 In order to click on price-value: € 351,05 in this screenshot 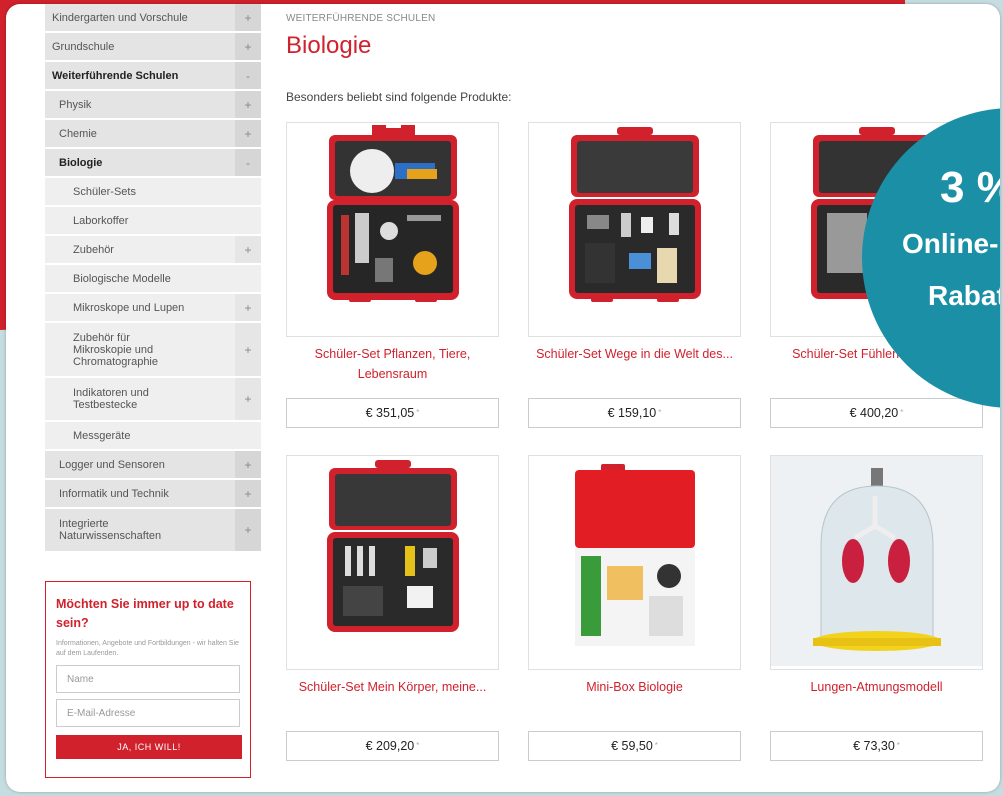, I will do `click(390, 413)`.